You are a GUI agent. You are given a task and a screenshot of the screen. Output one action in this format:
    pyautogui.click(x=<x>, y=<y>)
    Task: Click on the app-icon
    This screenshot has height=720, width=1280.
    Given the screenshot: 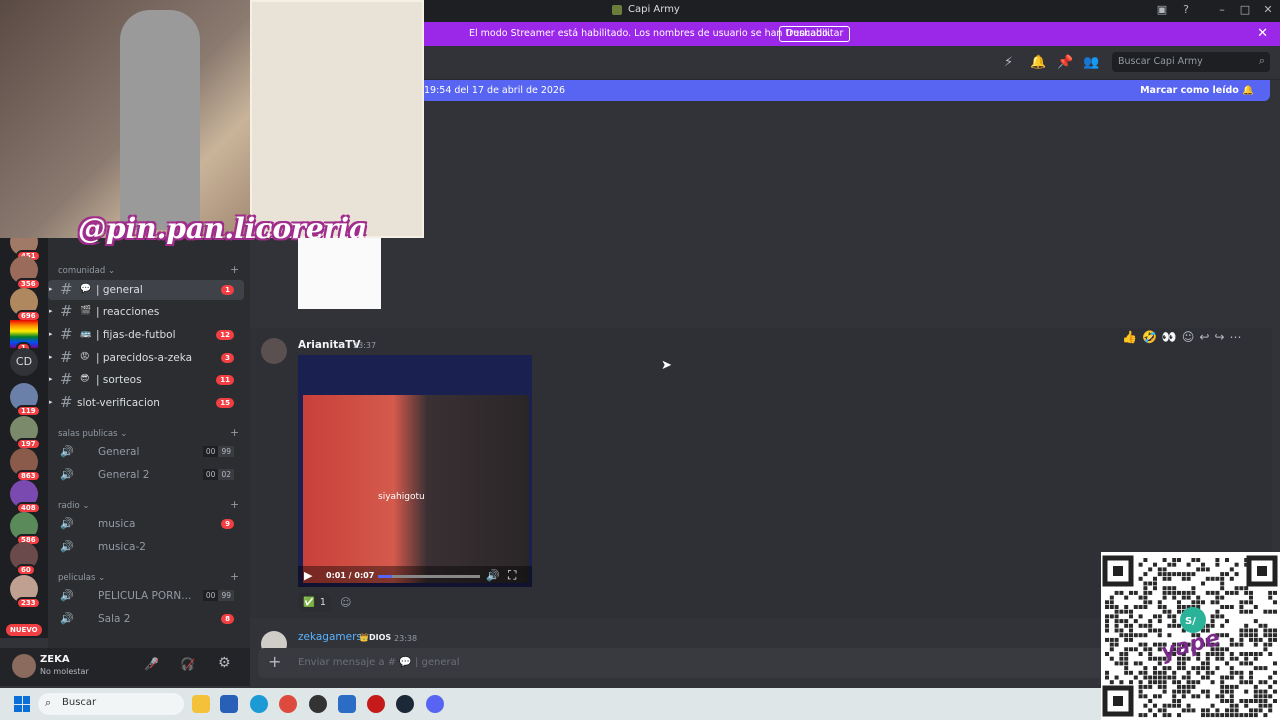 What is the action you would take?
    pyautogui.click(x=376, y=704)
    